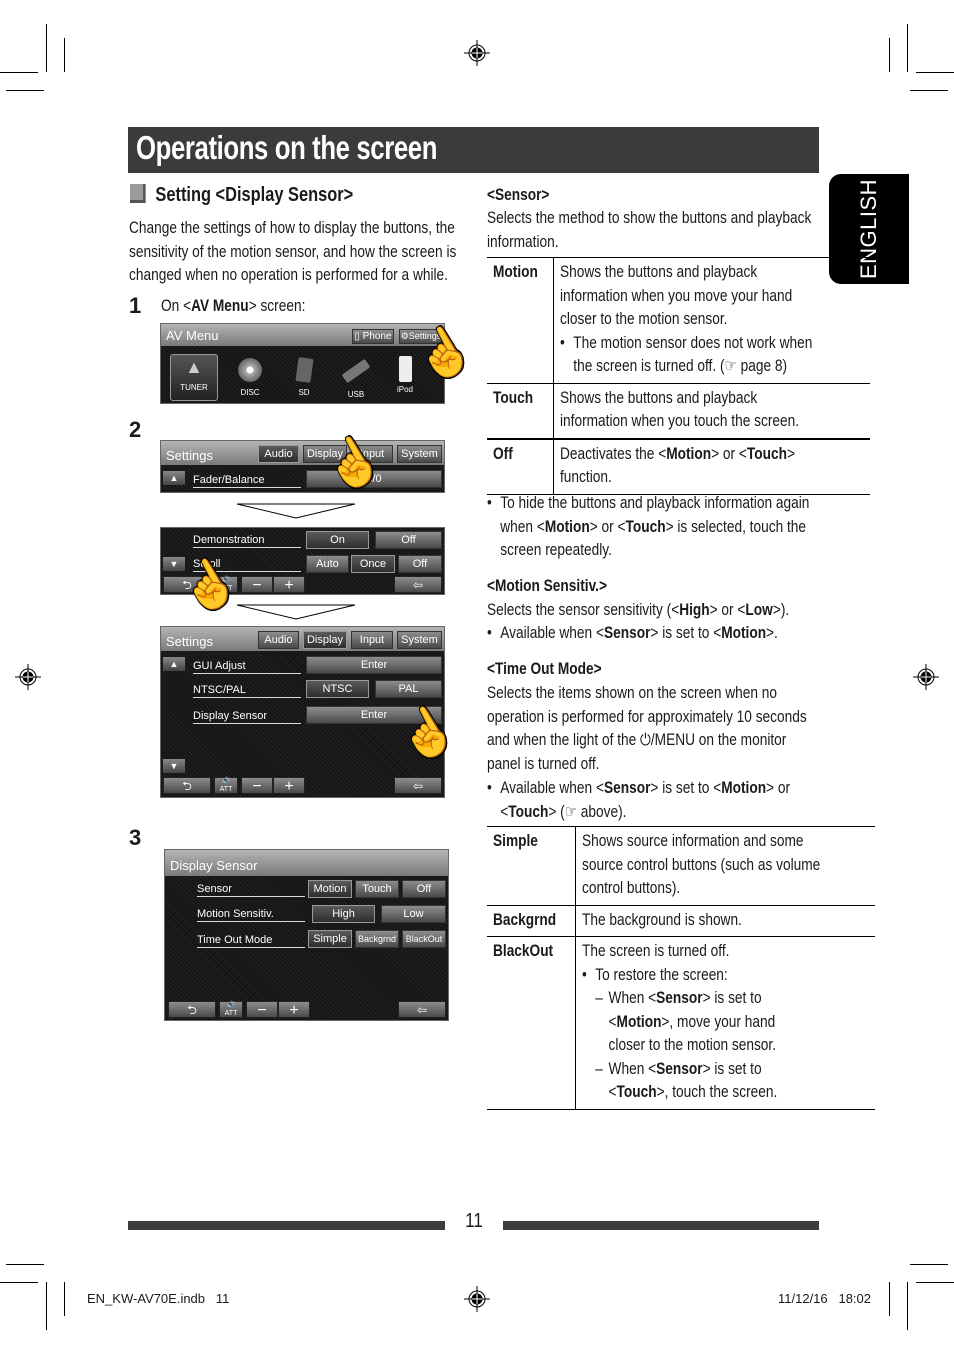 This screenshot has height=1354, width=954. Describe the element at coordinates (250, 392) in the screenshot. I see `source-label: DISC` at that location.